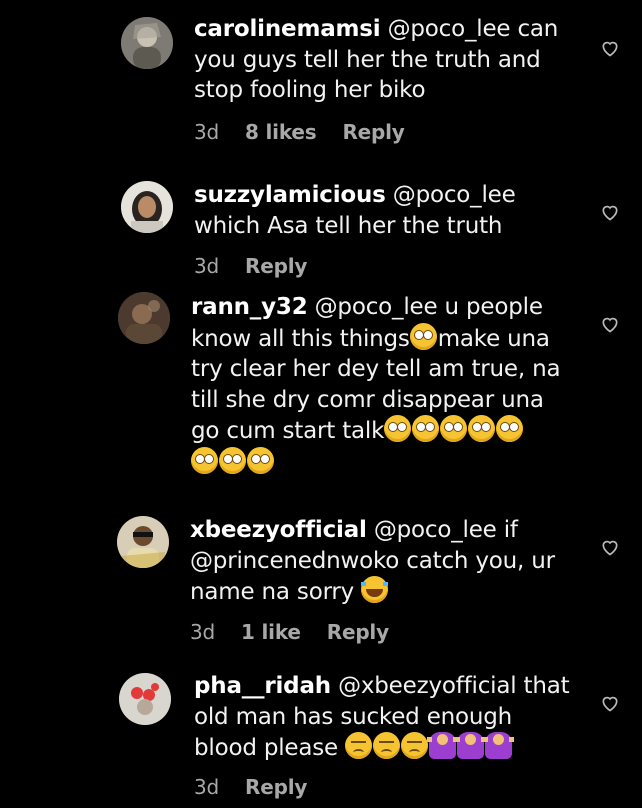  Describe the element at coordinates (348, 225) in the screenshot. I see `comment-body: which Asa tell her the truth` at that location.